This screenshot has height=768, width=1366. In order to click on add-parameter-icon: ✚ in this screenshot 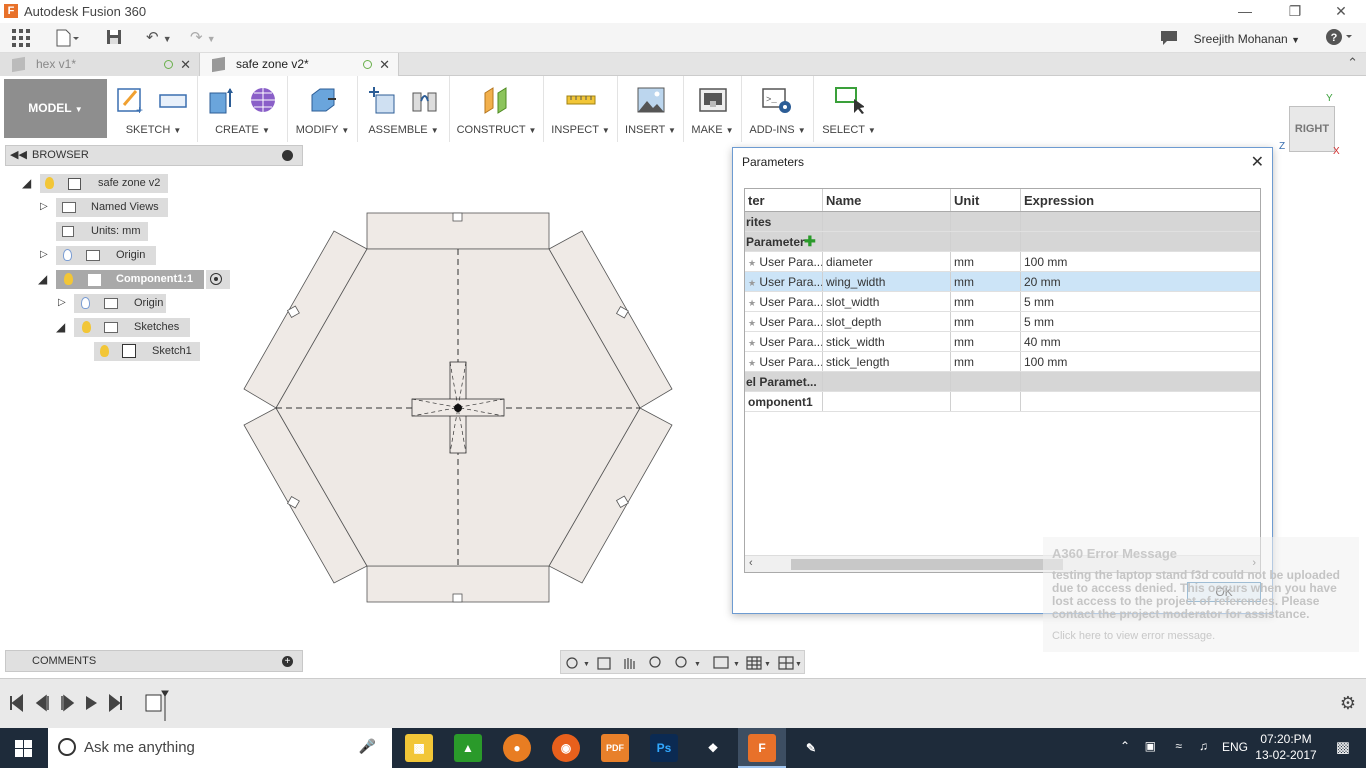, I will do `click(810, 241)`.